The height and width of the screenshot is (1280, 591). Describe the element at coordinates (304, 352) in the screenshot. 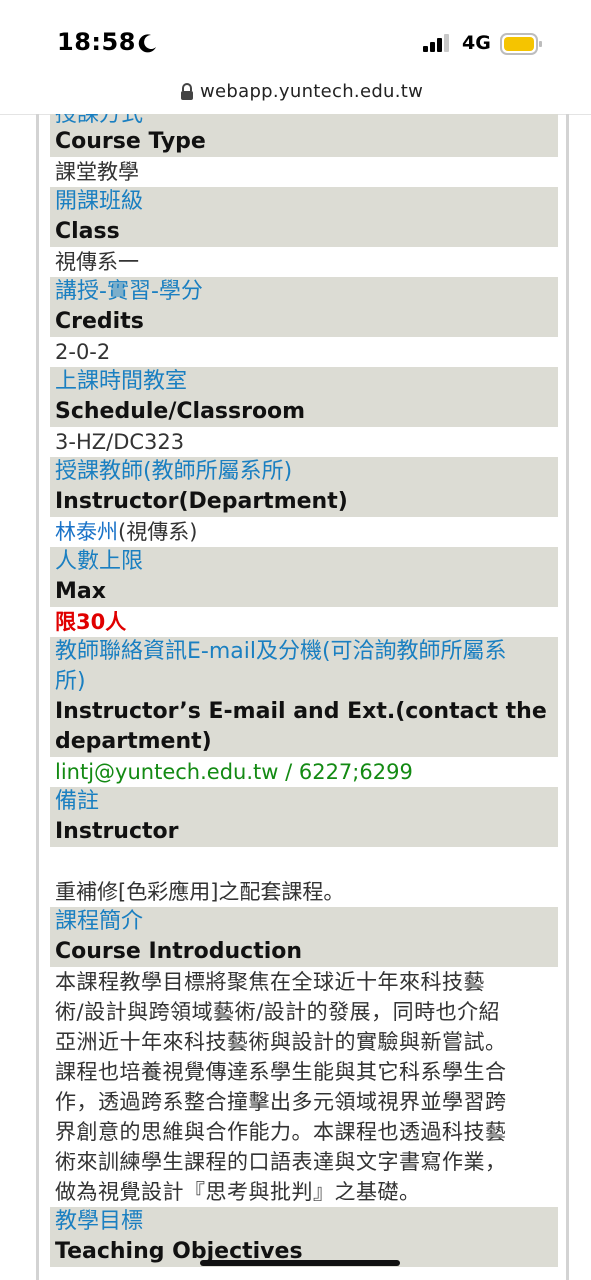

I see `credits-value: 2-0-2` at that location.